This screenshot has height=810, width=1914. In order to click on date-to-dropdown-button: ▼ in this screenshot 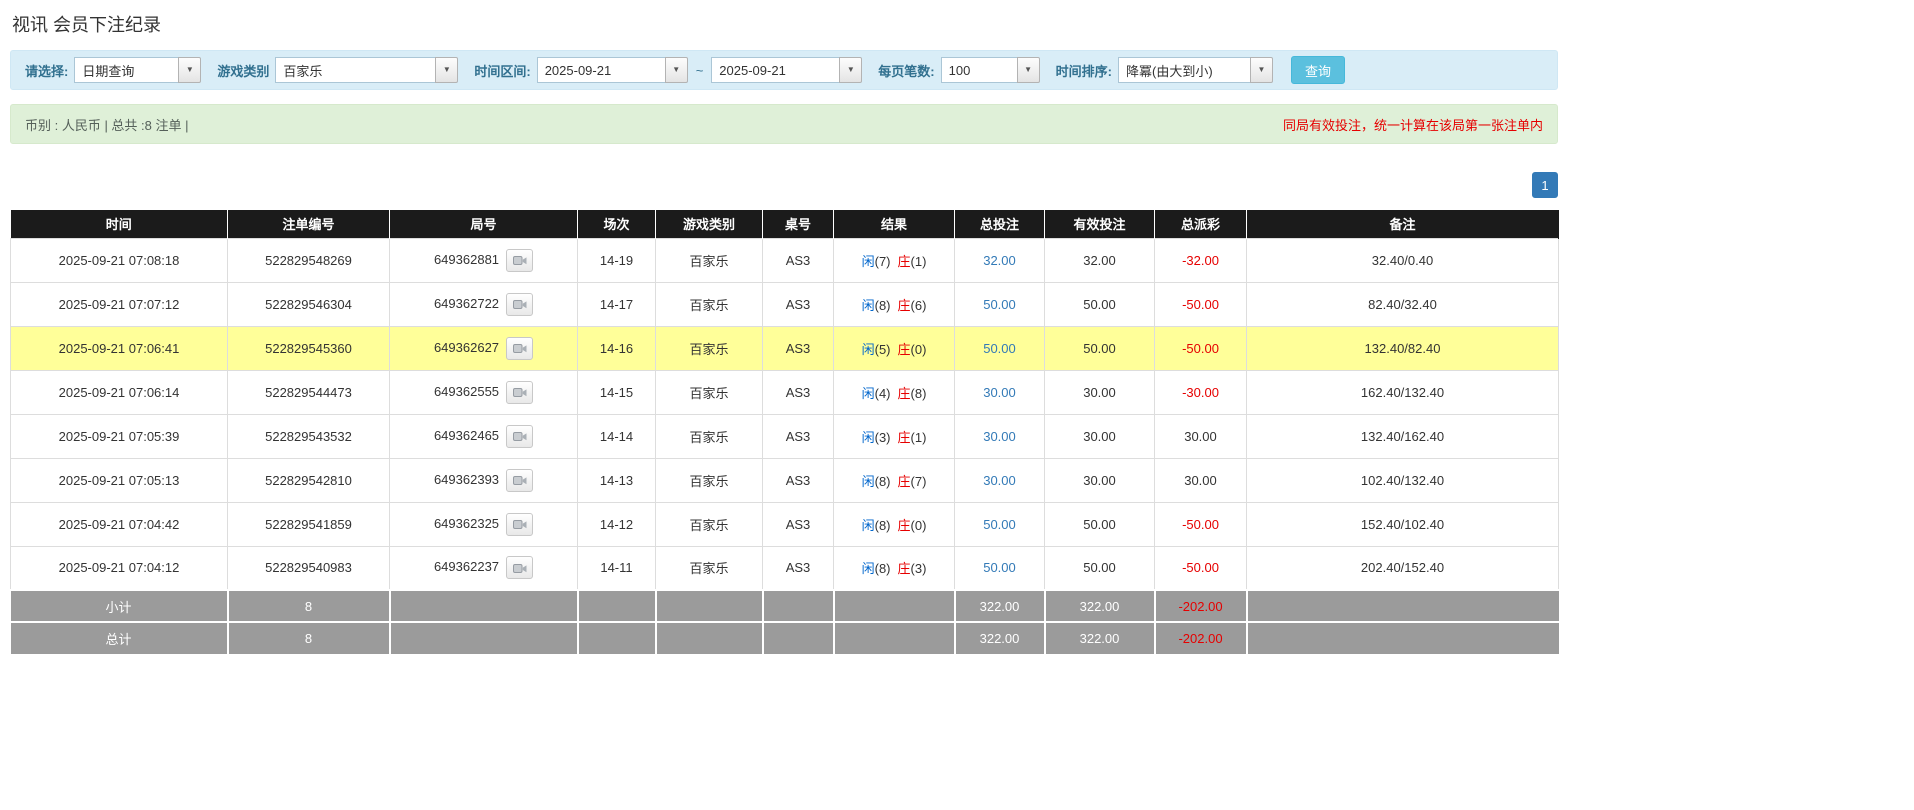, I will do `click(851, 70)`.